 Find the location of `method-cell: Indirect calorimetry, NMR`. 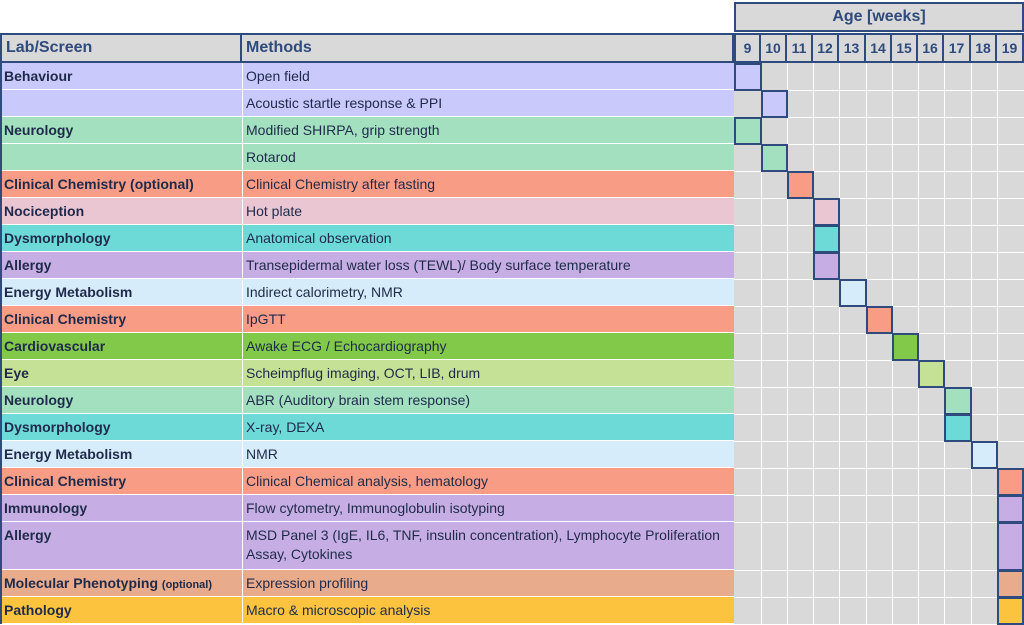

method-cell: Indirect calorimetry, NMR is located at coordinates (324, 292).